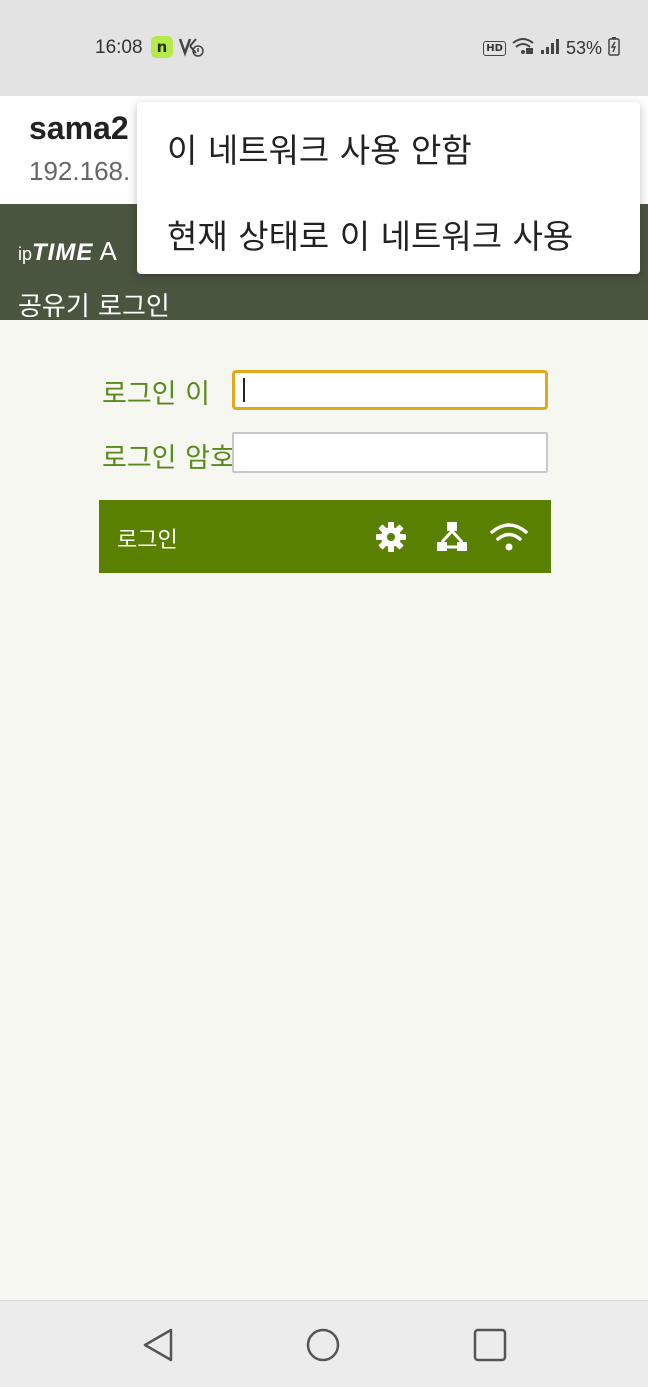  Describe the element at coordinates (119, 47) in the screenshot. I see `status-time: 16:08` at that location.